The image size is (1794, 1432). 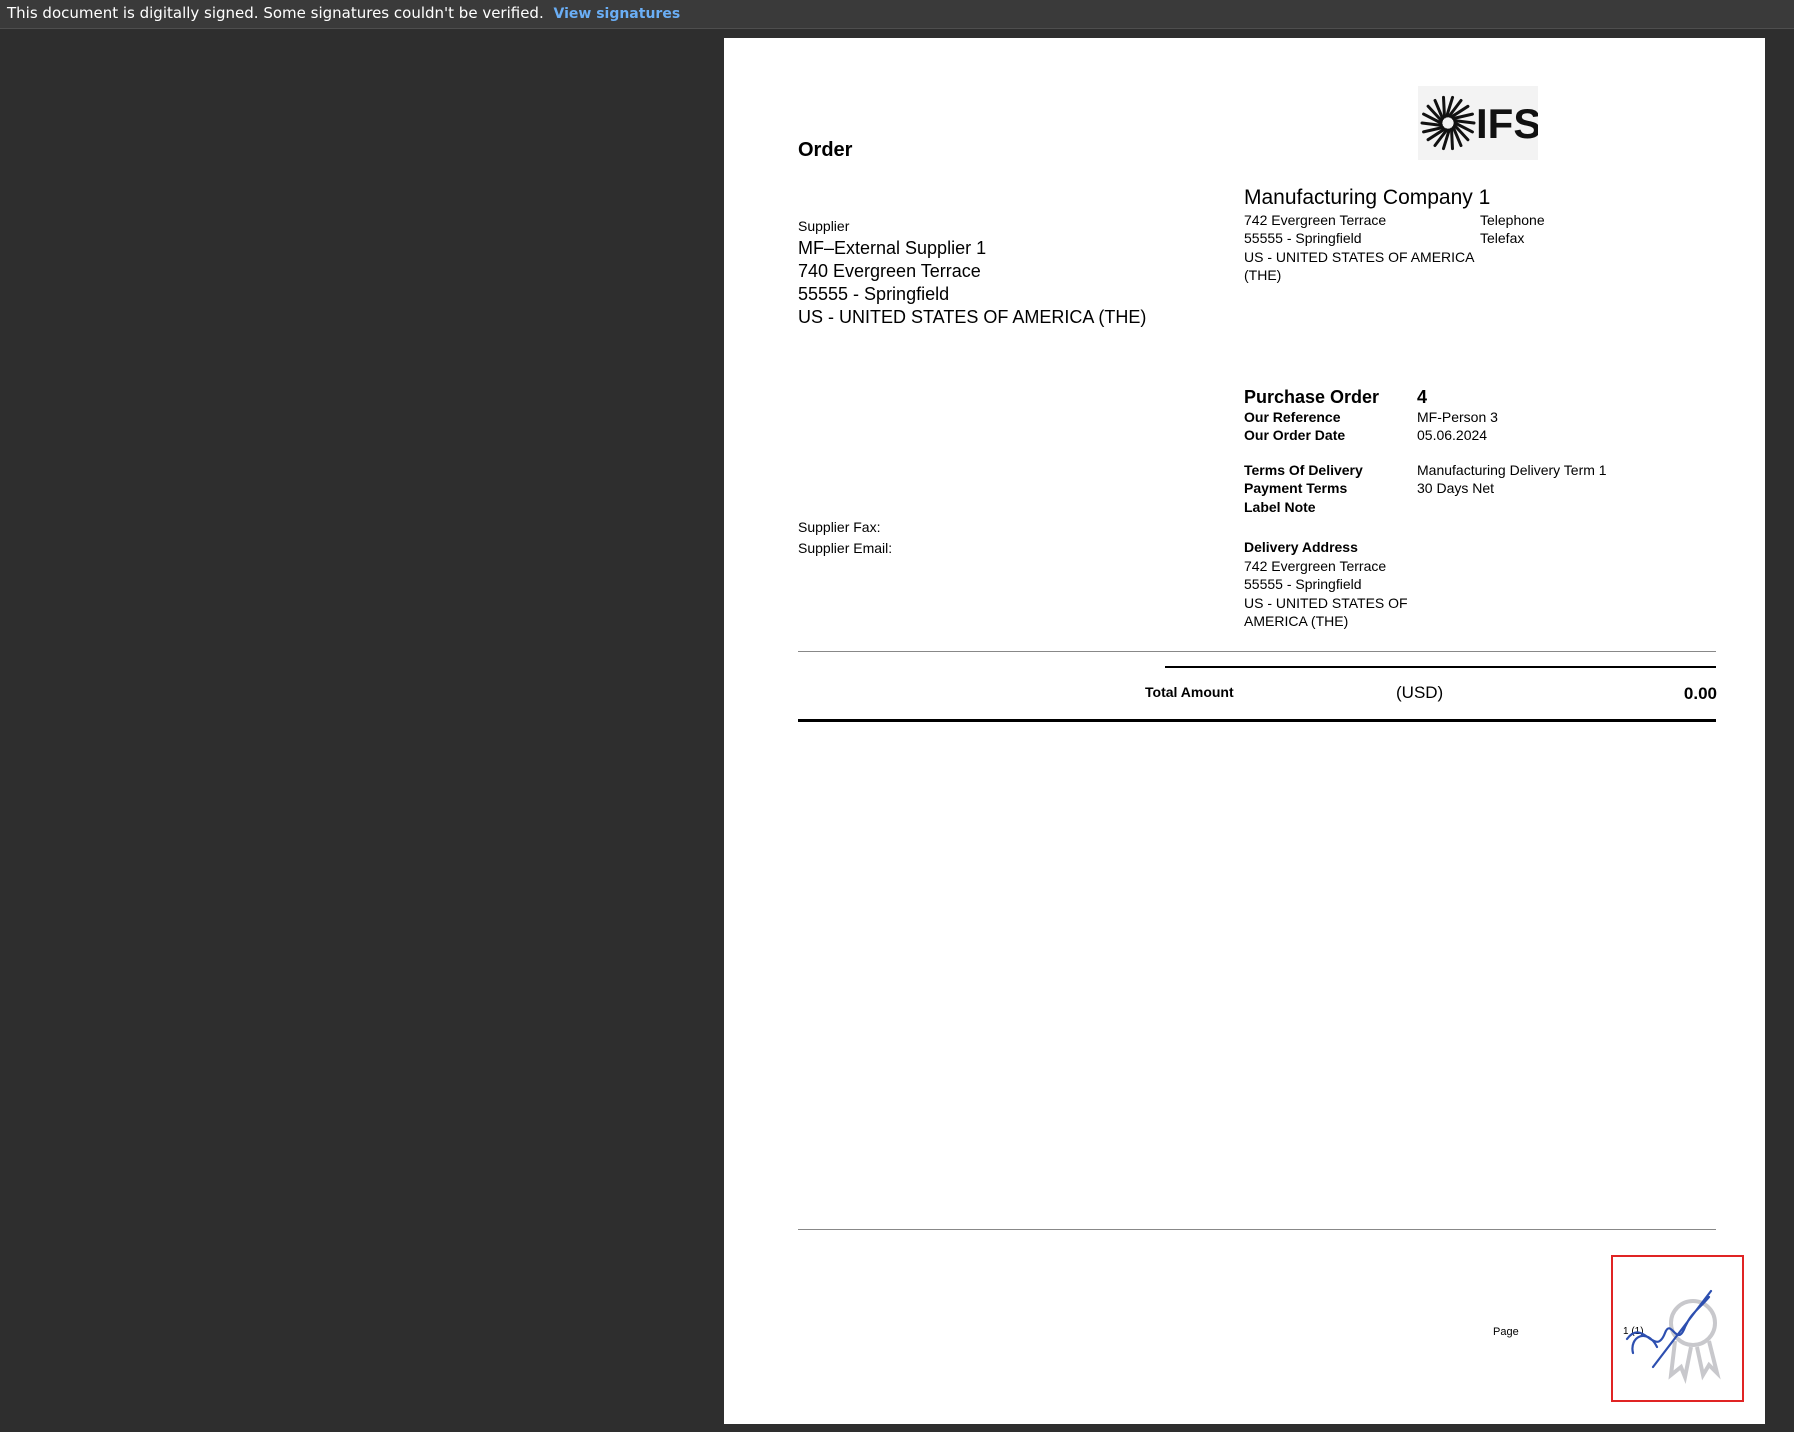 I want to click on label-note-label: Label Note, so click(x=1280, y=506).